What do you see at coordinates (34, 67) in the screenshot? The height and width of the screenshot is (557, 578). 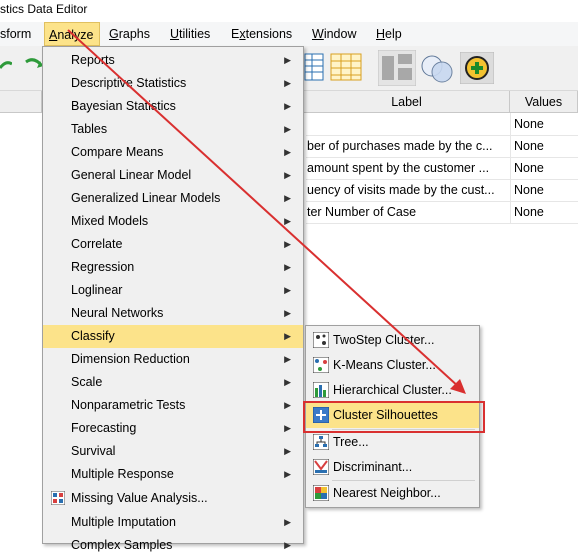 I see `redo-icon` at bounding box center [34, 67].